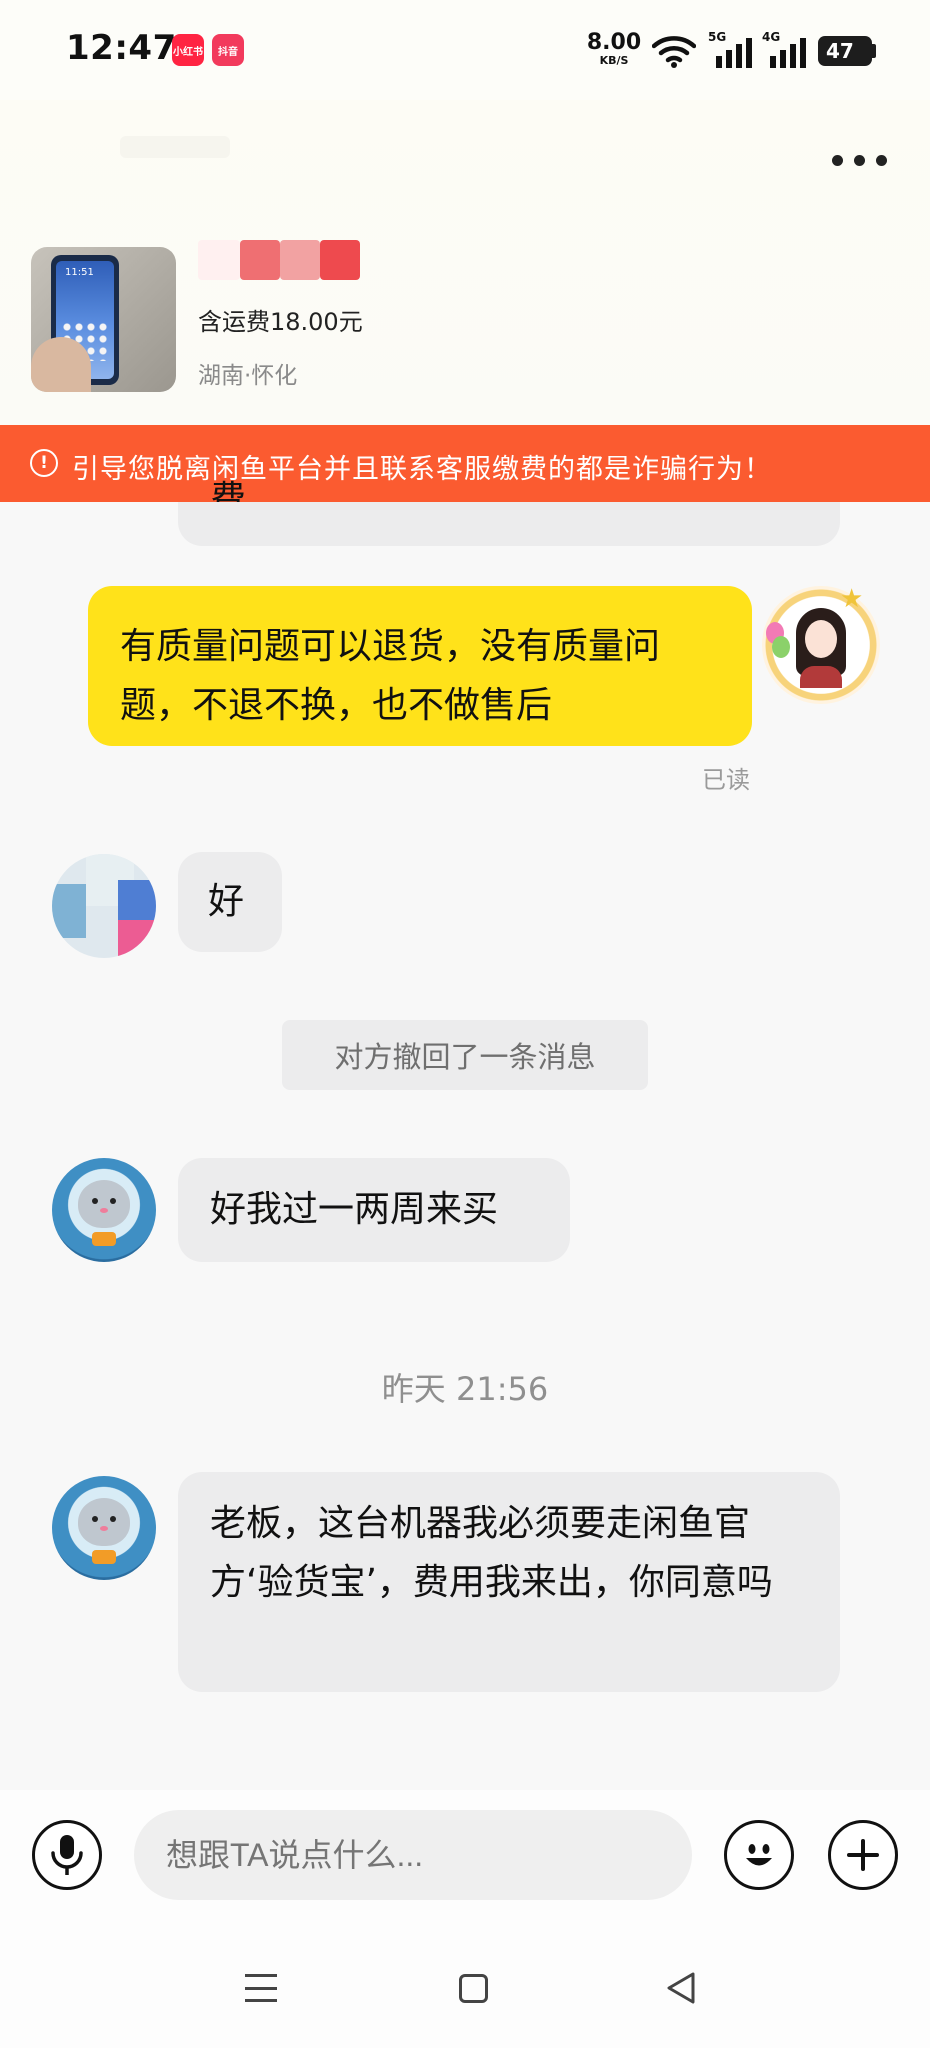 Image resolution: width=930 pixels, height=2048 pixels. I want to click on my-avatar: ★, so click(821, 644).